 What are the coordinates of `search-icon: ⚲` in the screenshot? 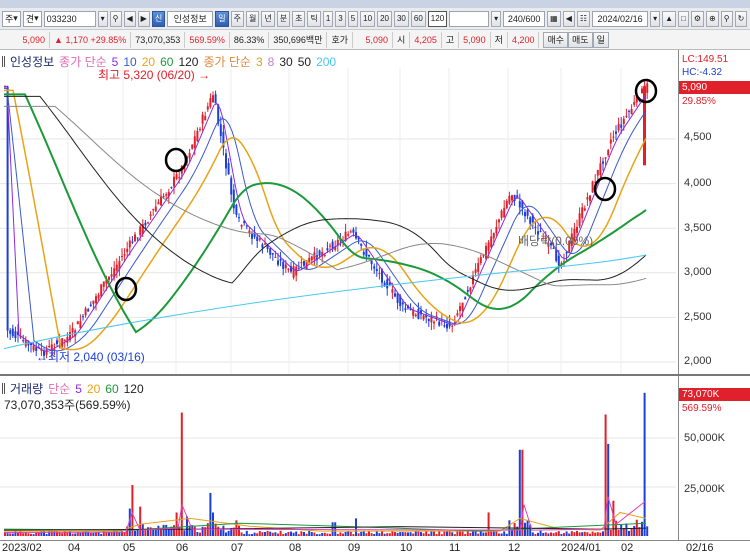 It's located at (115, 18).